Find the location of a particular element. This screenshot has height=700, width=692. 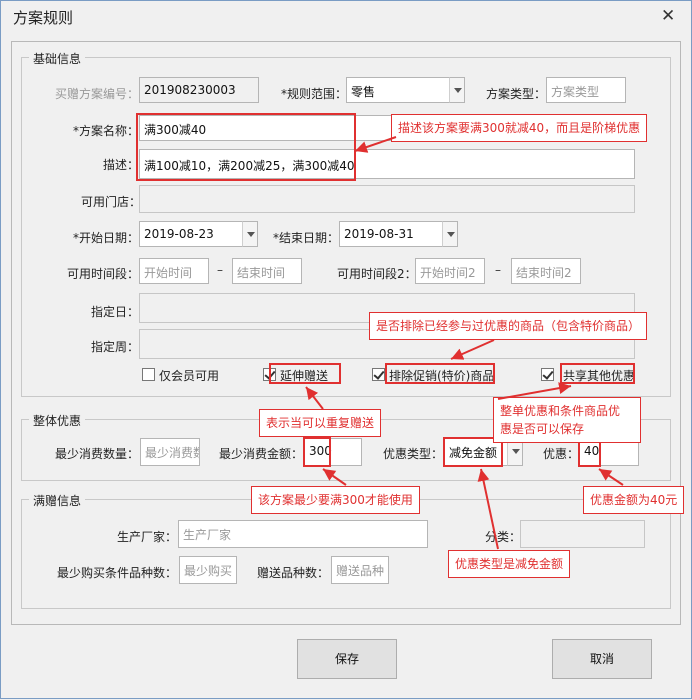

gift-info-legend: 满赠信息 is located at coordinates (57, 500).